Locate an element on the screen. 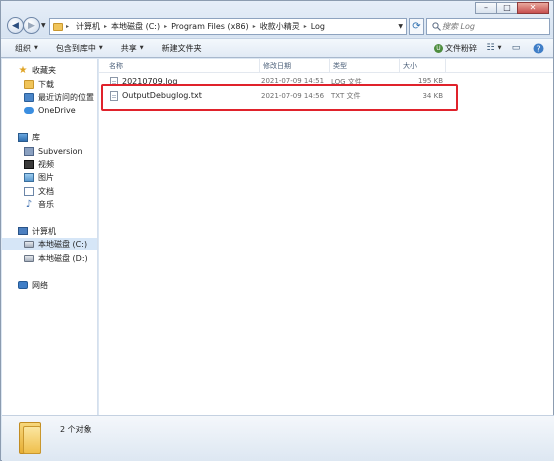 The height and width of the screenshot is (461, 554). sidebar-item-onedrive: OneDrive is located at coordinates (50, 110).